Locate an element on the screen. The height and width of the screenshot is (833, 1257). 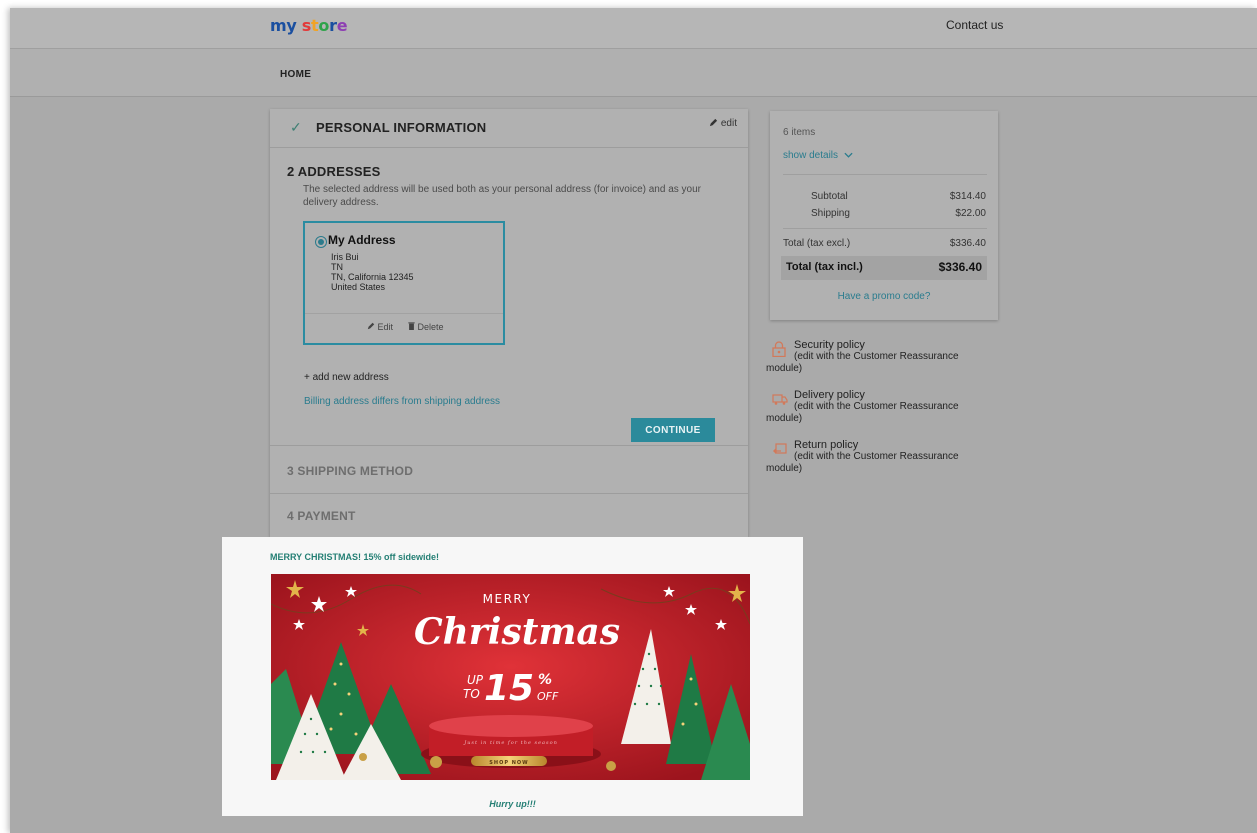
total-excl-value: $336.40 is located at coordinates (967, 243).